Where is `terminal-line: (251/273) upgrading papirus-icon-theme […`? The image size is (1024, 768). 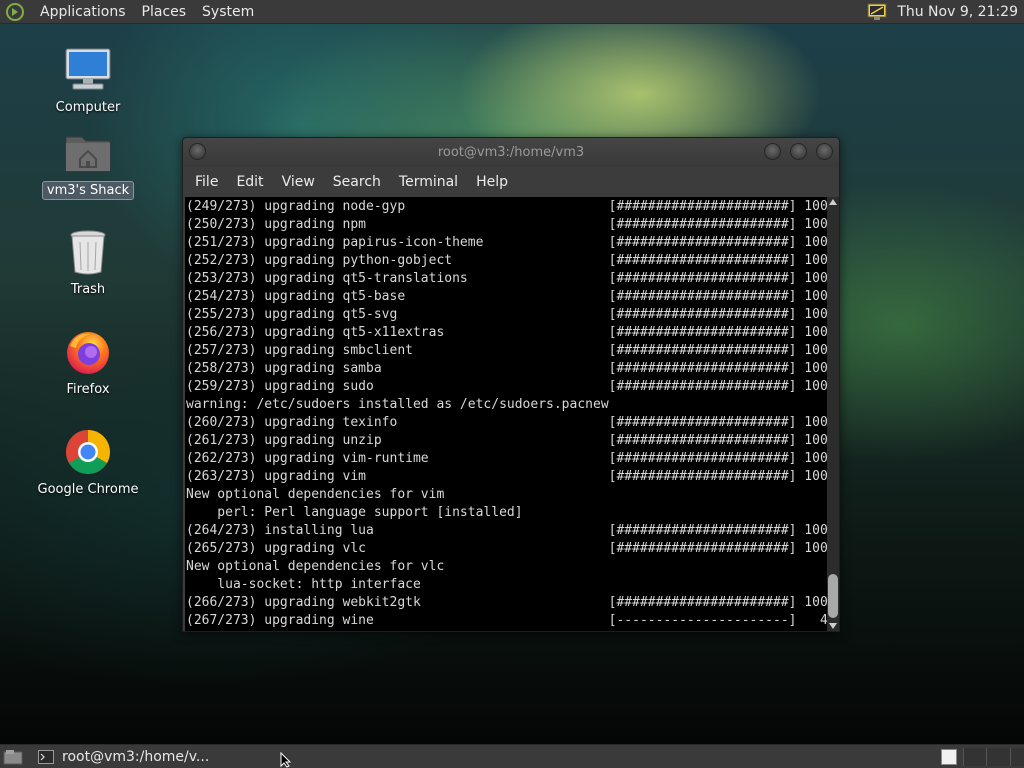
terminal-line: (251/273) upgrading papirus-icon-theme [… is located at coordinates (511, 242).